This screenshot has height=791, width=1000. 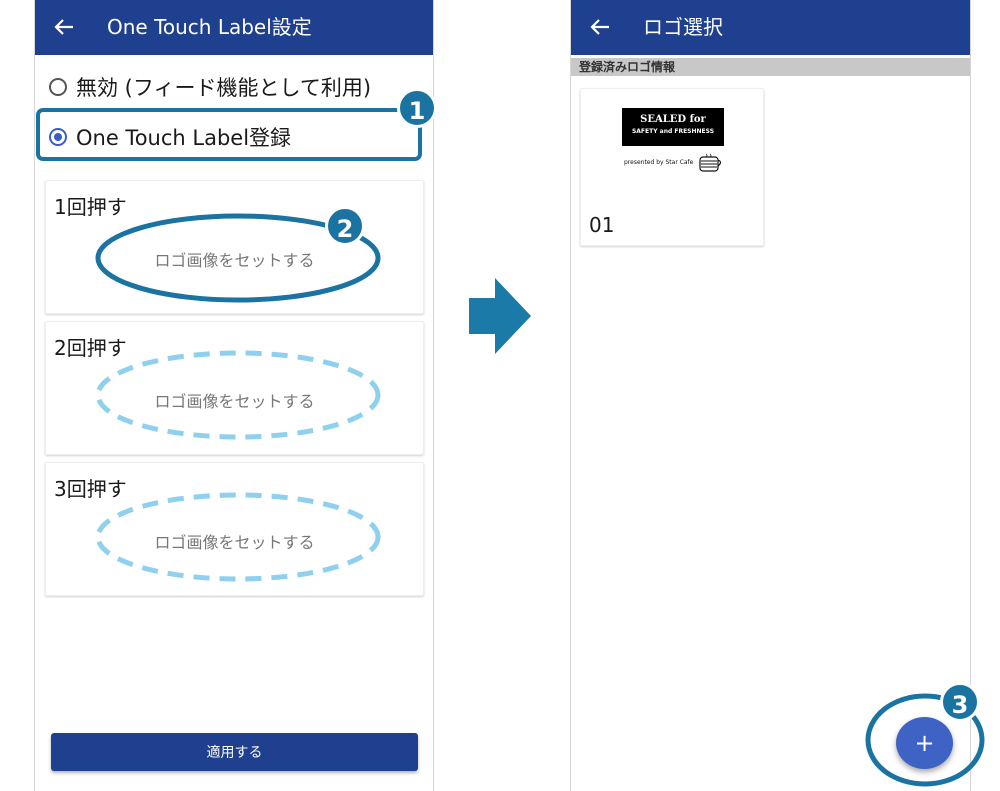 What do you see at coordinates (924, 743) in the screenshot?
I see `add-logo-button: +` at bounding box center [924, 743].